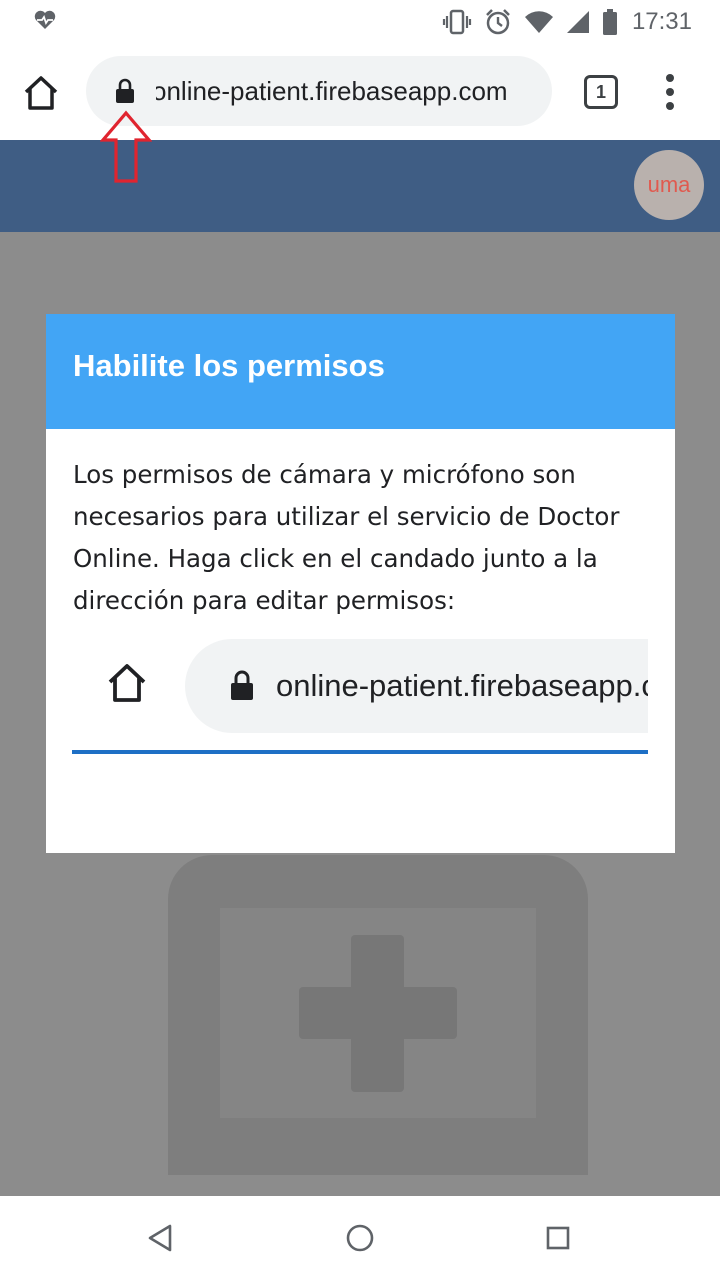 The width and height of the screenshot is (720, 1280). What do you see at coordinates (601, 92) in the screenshot?
I see `tab-switcher-button: 1` at bounding box center [601, 92].